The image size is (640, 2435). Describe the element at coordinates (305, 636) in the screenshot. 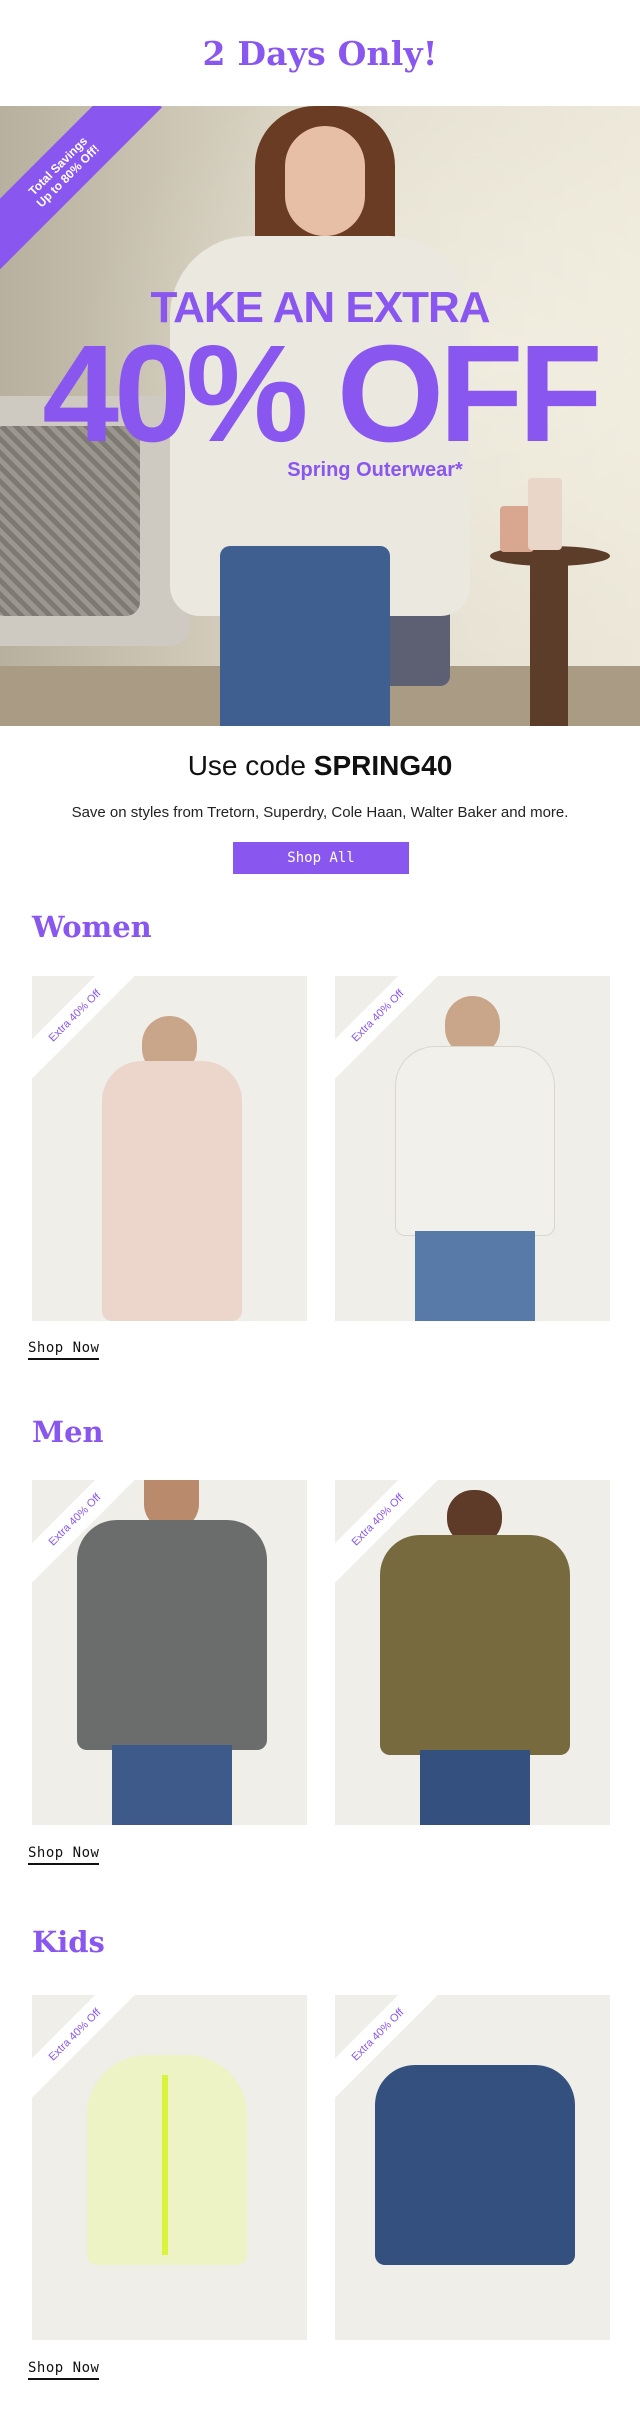

I see `hero-model-jeans` at that location.